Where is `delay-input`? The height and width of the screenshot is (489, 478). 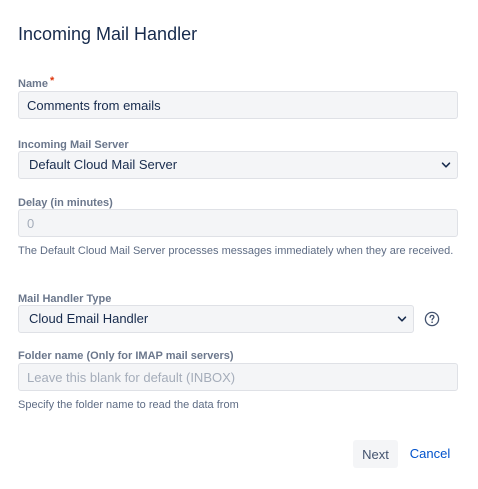 delay-input is located at coordinates (238, 223).